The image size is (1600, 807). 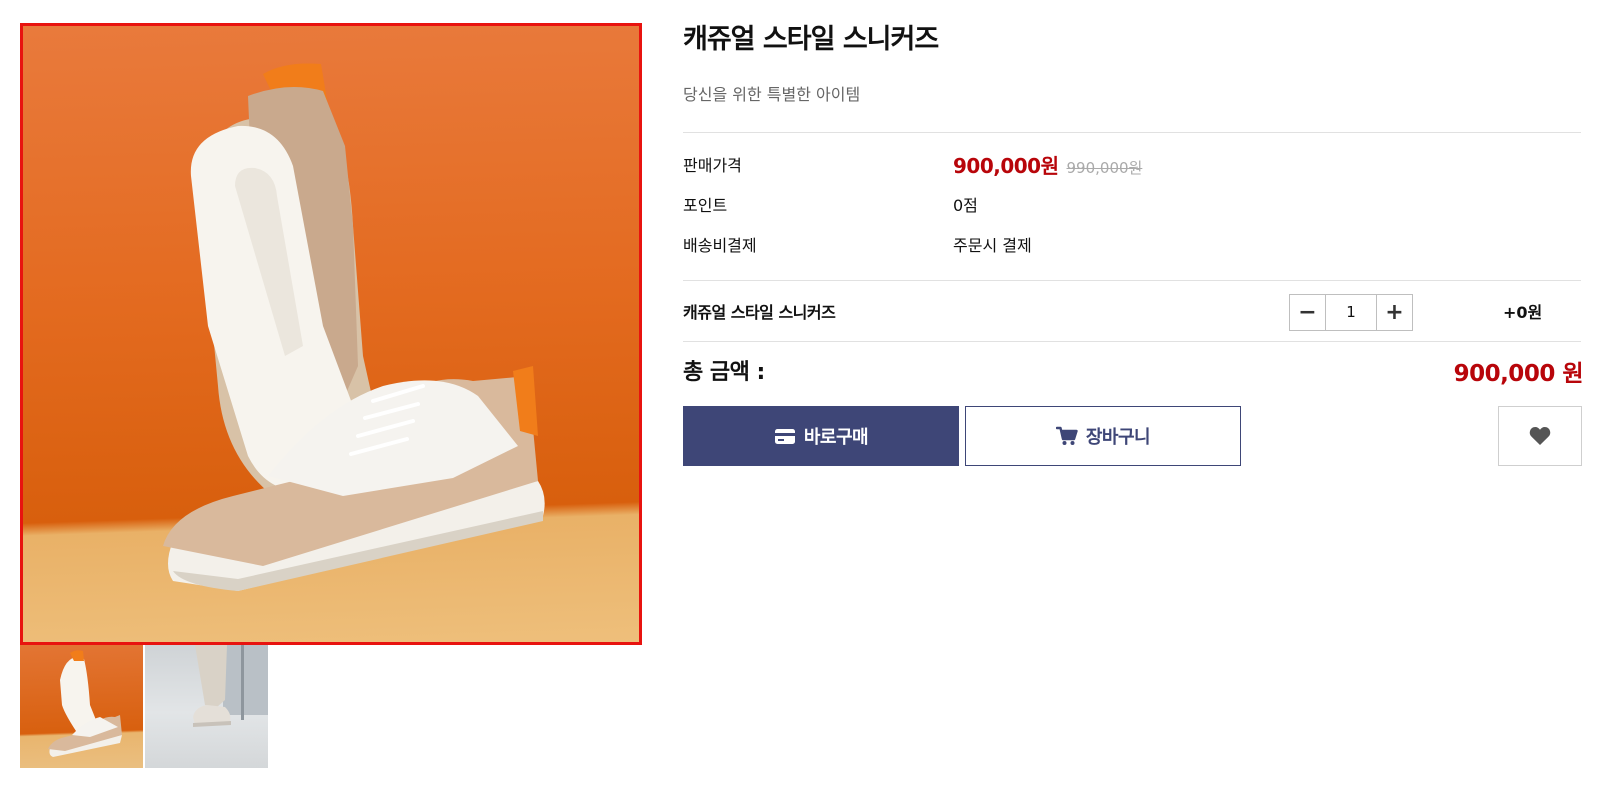 I want to click on shipping-value: 주문시 결제, so click(x=992, y=245).